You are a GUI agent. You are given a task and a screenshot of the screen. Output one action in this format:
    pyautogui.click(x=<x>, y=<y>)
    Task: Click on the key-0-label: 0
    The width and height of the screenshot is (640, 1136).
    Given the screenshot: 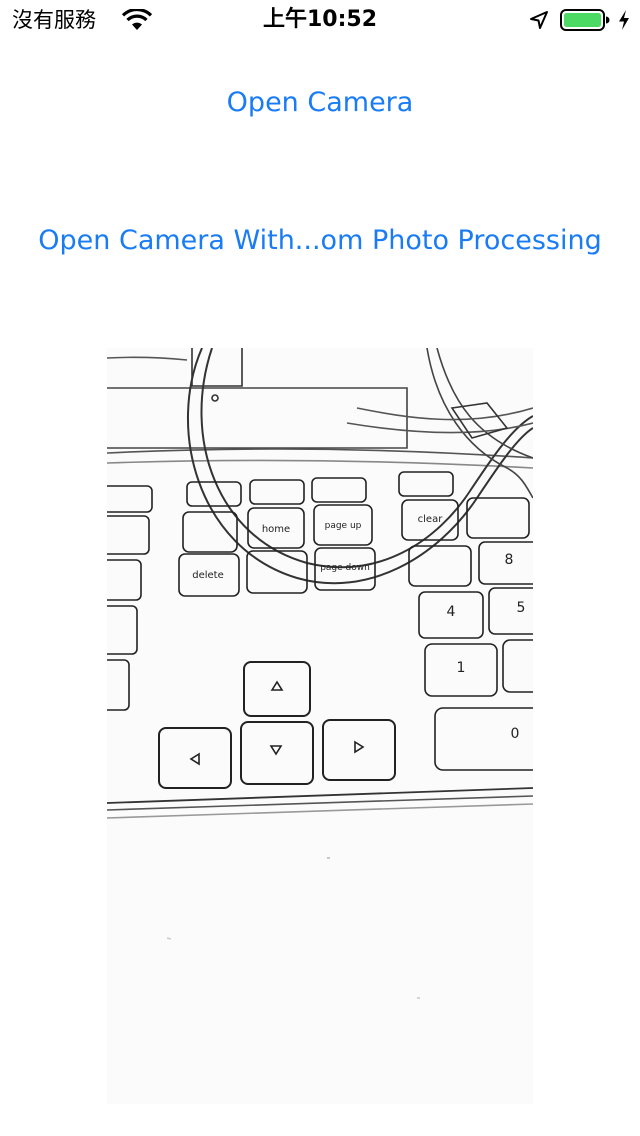 What is the action you would take?
    pyautogui.click(x=515, y=734)
    